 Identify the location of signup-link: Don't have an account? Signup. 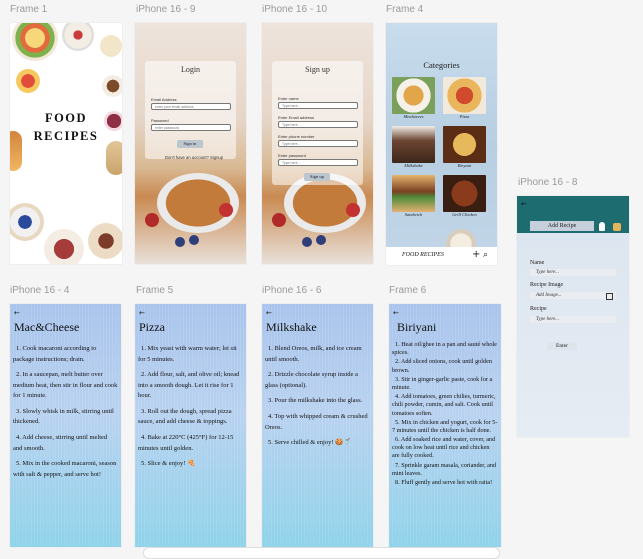
(194, 157).